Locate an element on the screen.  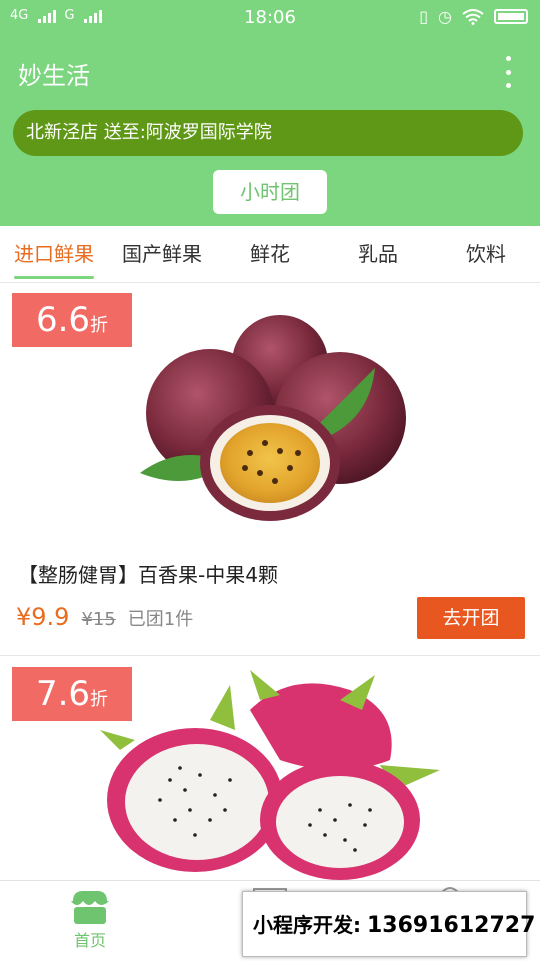
vibrate-icon: ▯ is located at coordinates (424, 16).